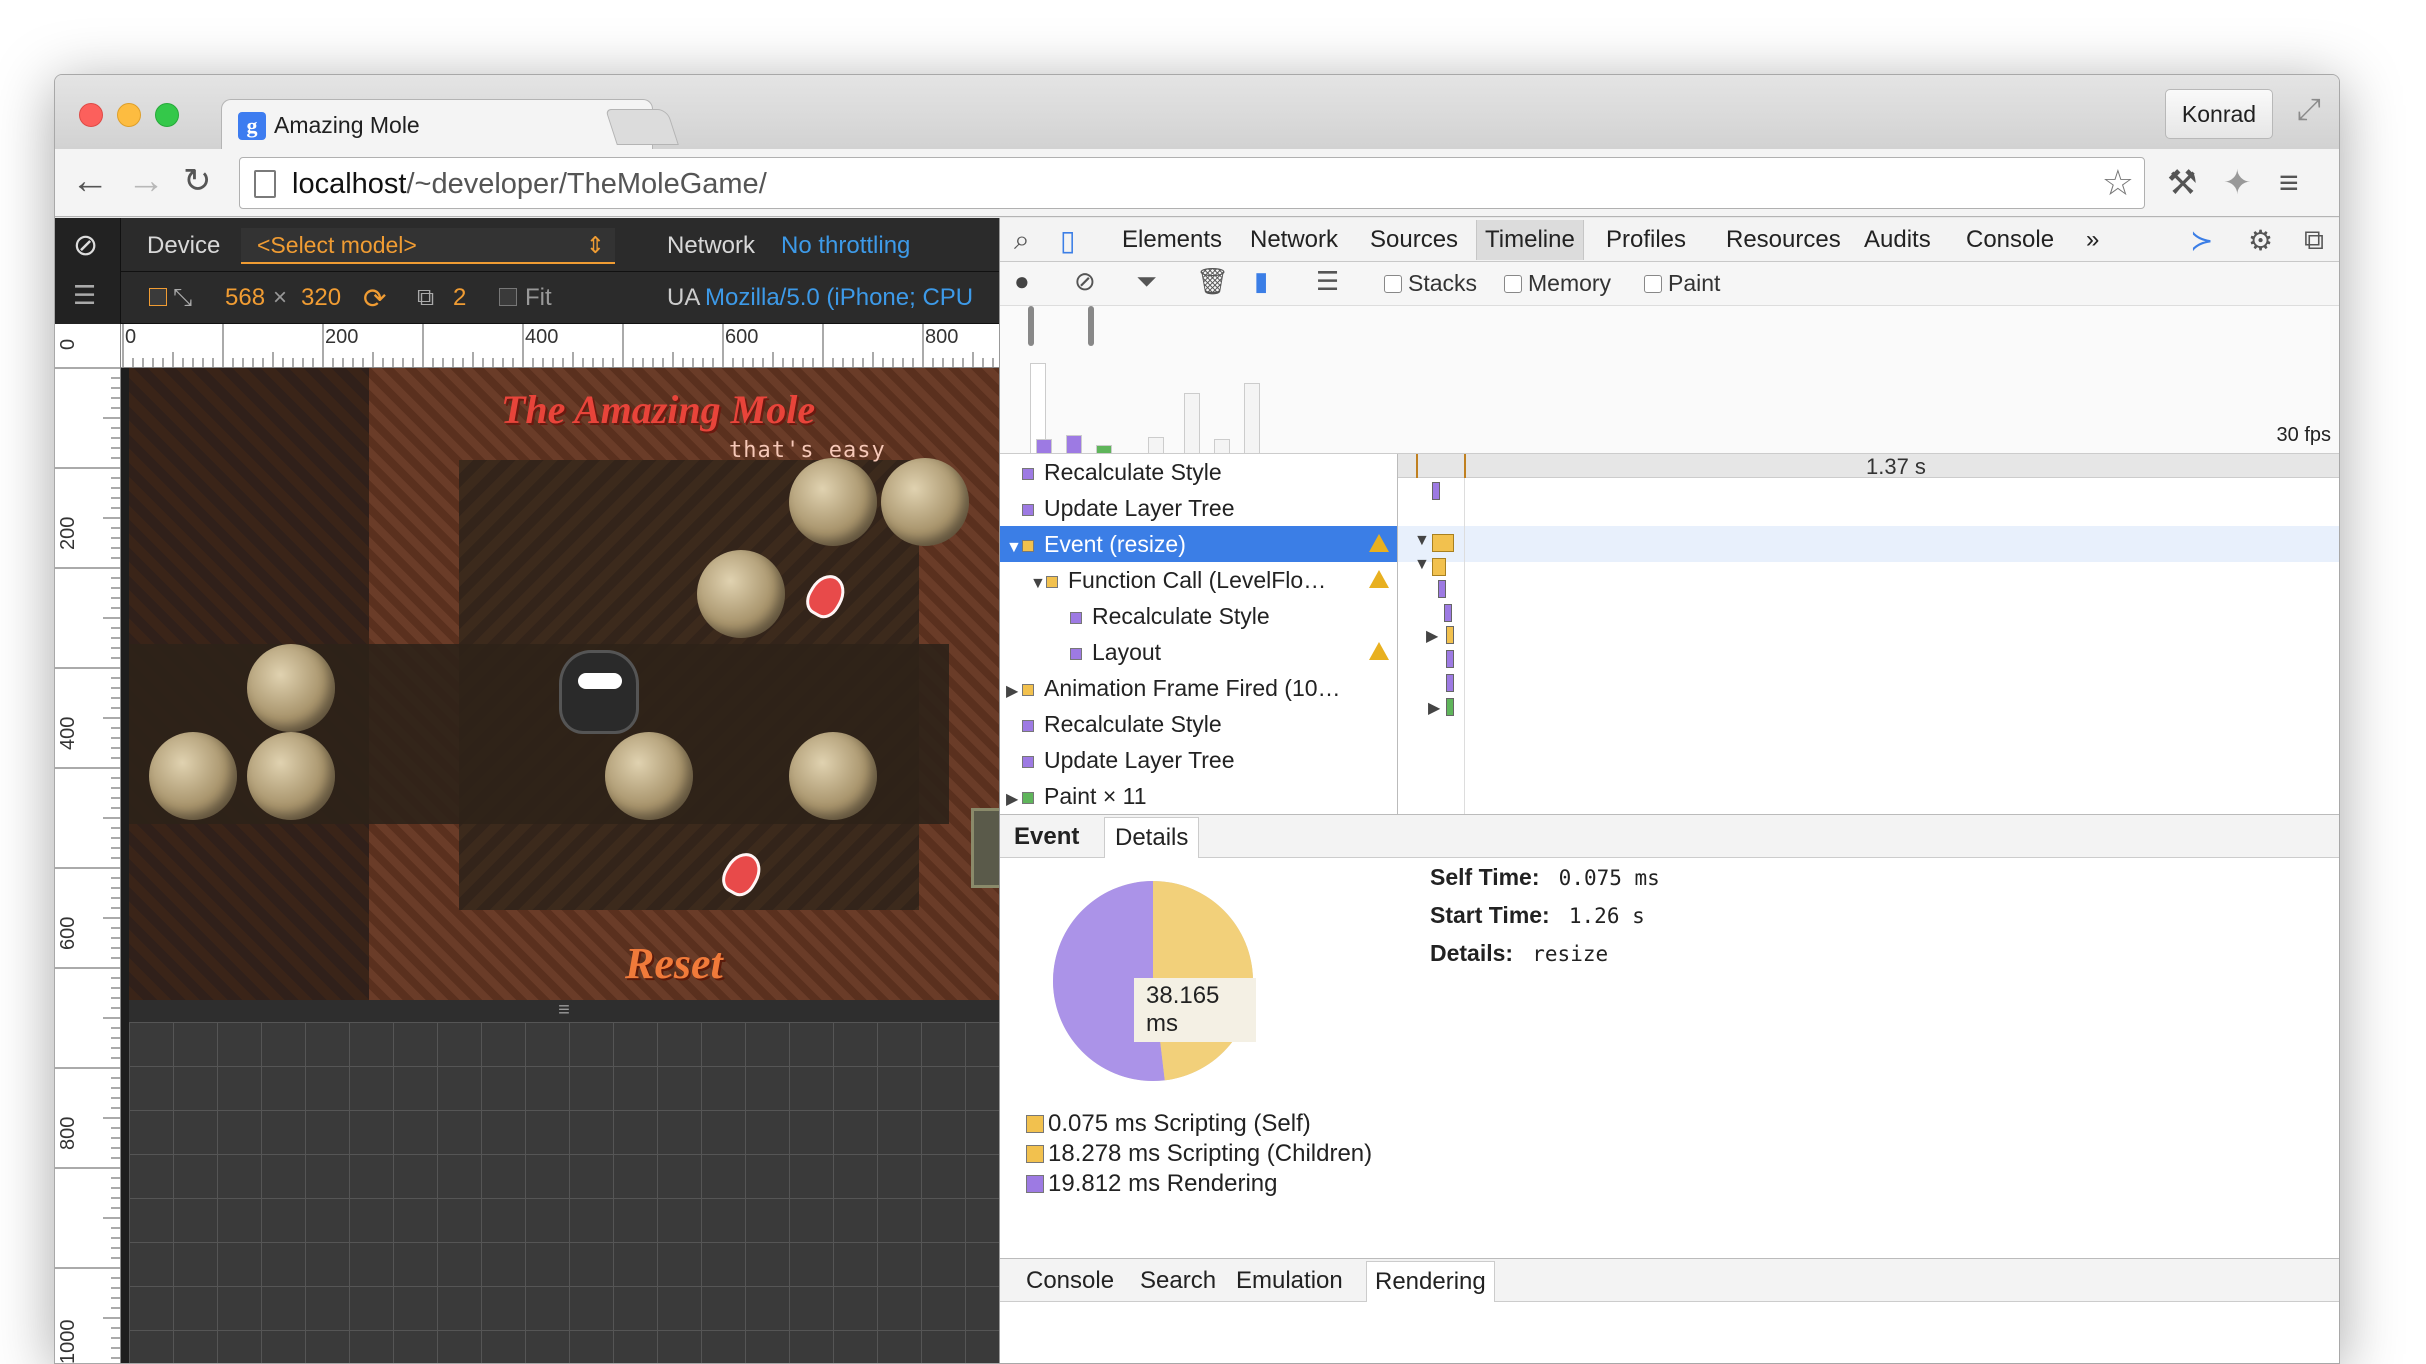 The width and height of the screenshot is (2426, 1364). I want to click on drawer-tab-search: Search, so click(1178, 1281).